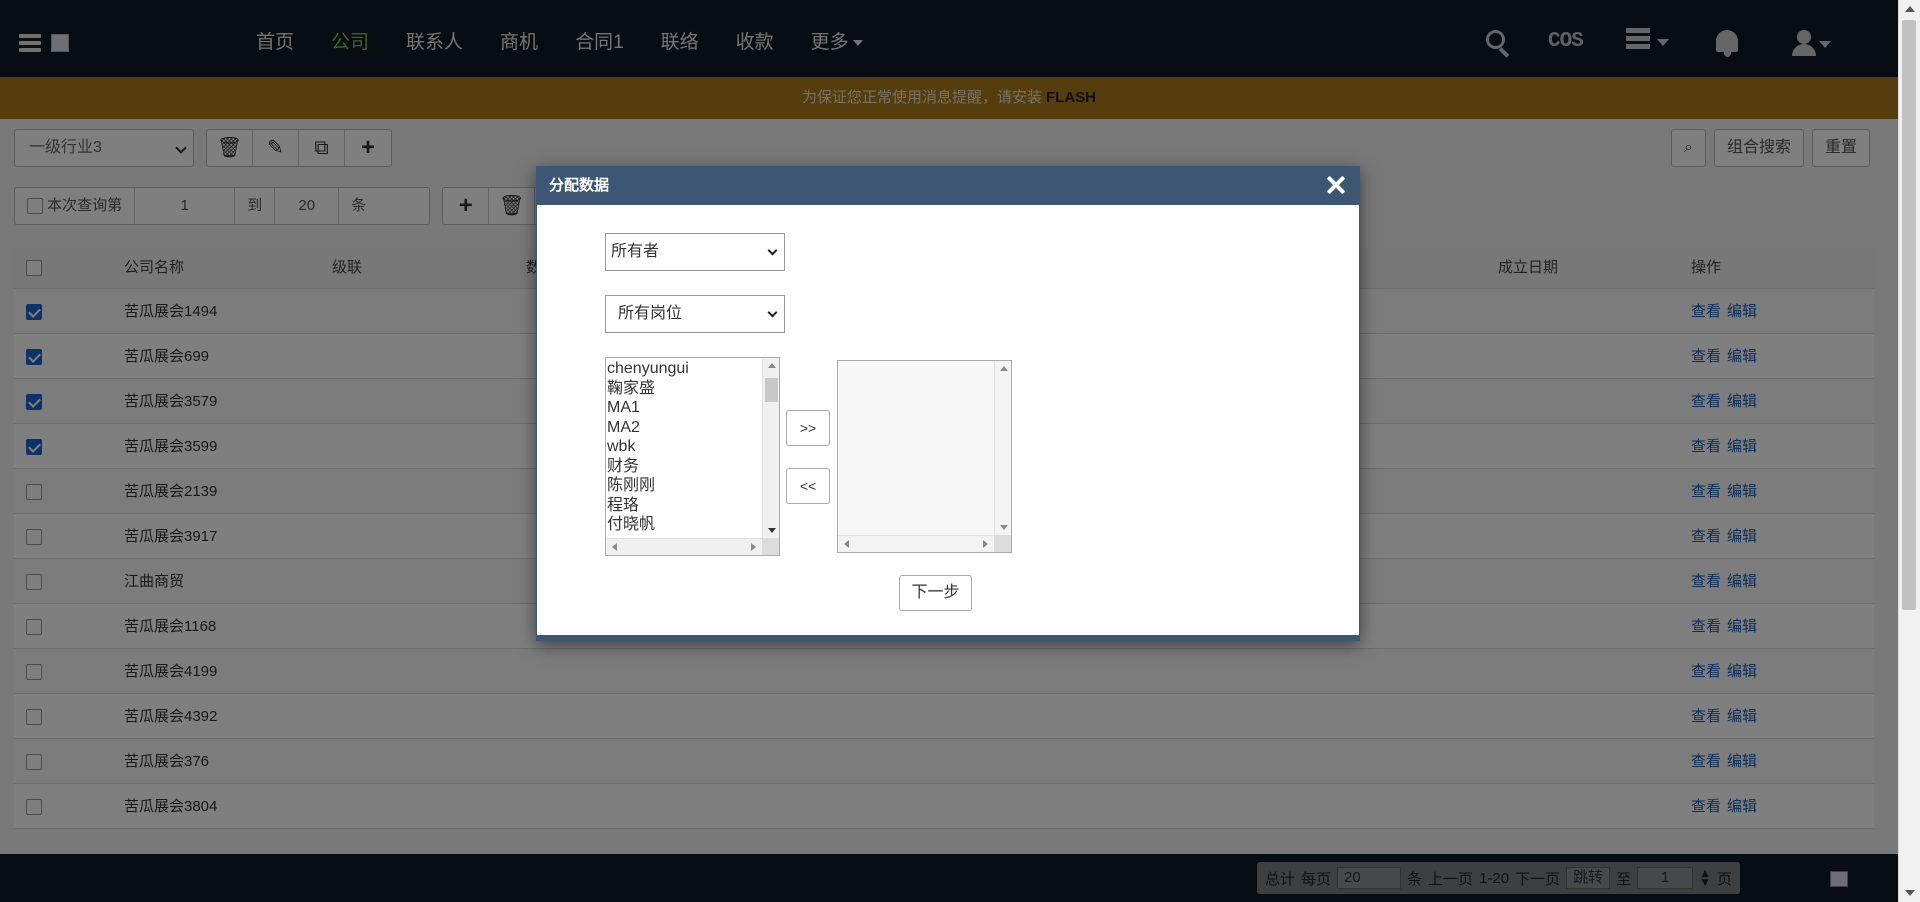 The height and width of the screenshot is (902, 1920). I want to click on position-select-value: 所有岗位, so click(650, 313).